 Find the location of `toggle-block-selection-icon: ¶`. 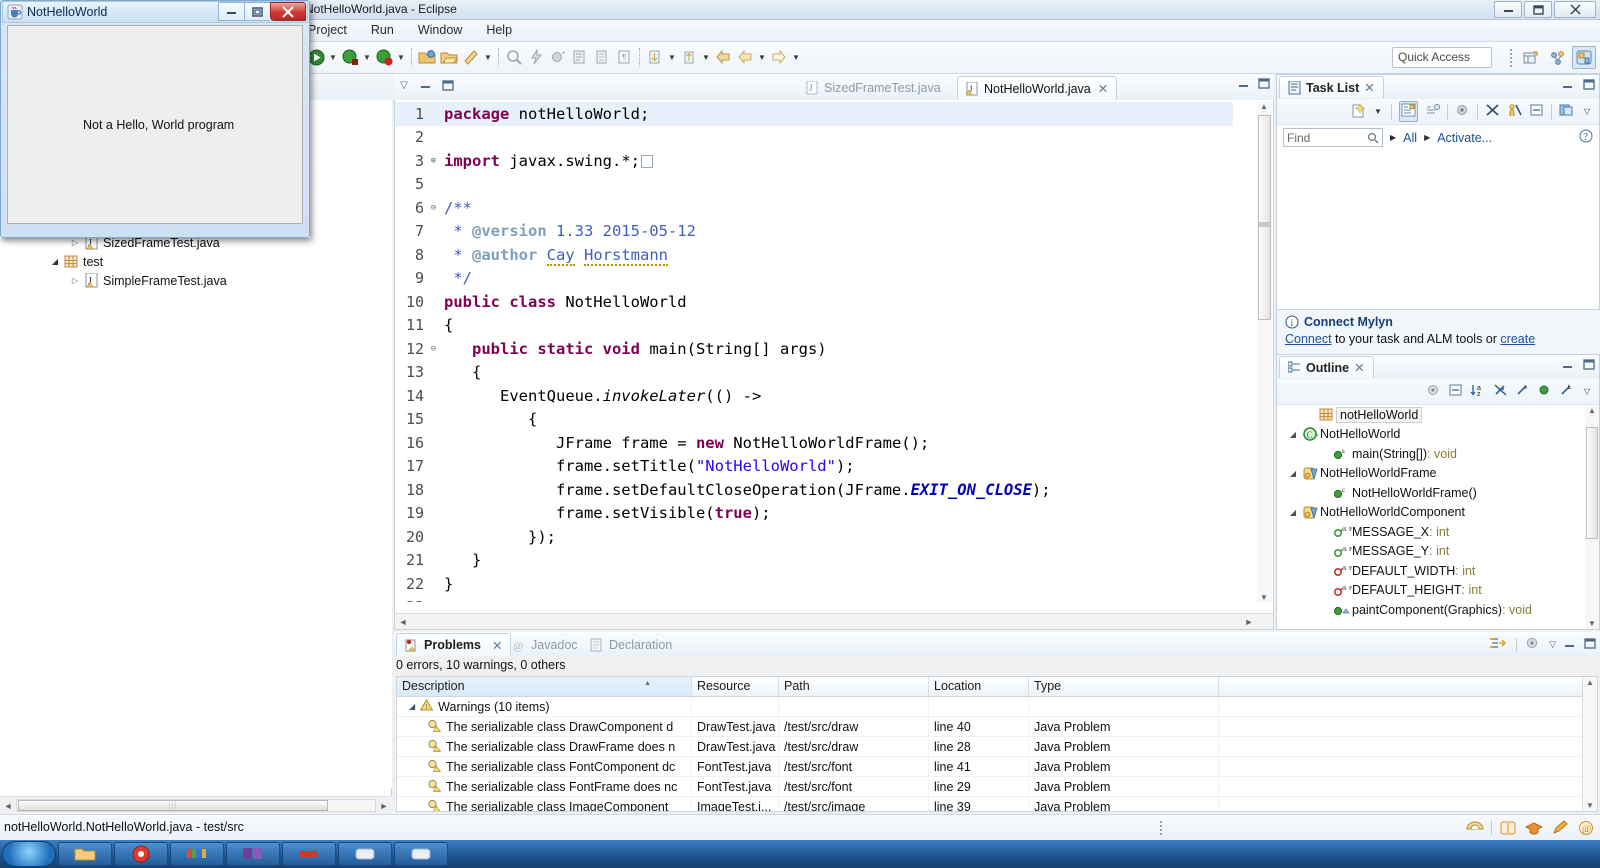

toggle-block-selection-icon: ¶ is located at coordinates (624, 57).